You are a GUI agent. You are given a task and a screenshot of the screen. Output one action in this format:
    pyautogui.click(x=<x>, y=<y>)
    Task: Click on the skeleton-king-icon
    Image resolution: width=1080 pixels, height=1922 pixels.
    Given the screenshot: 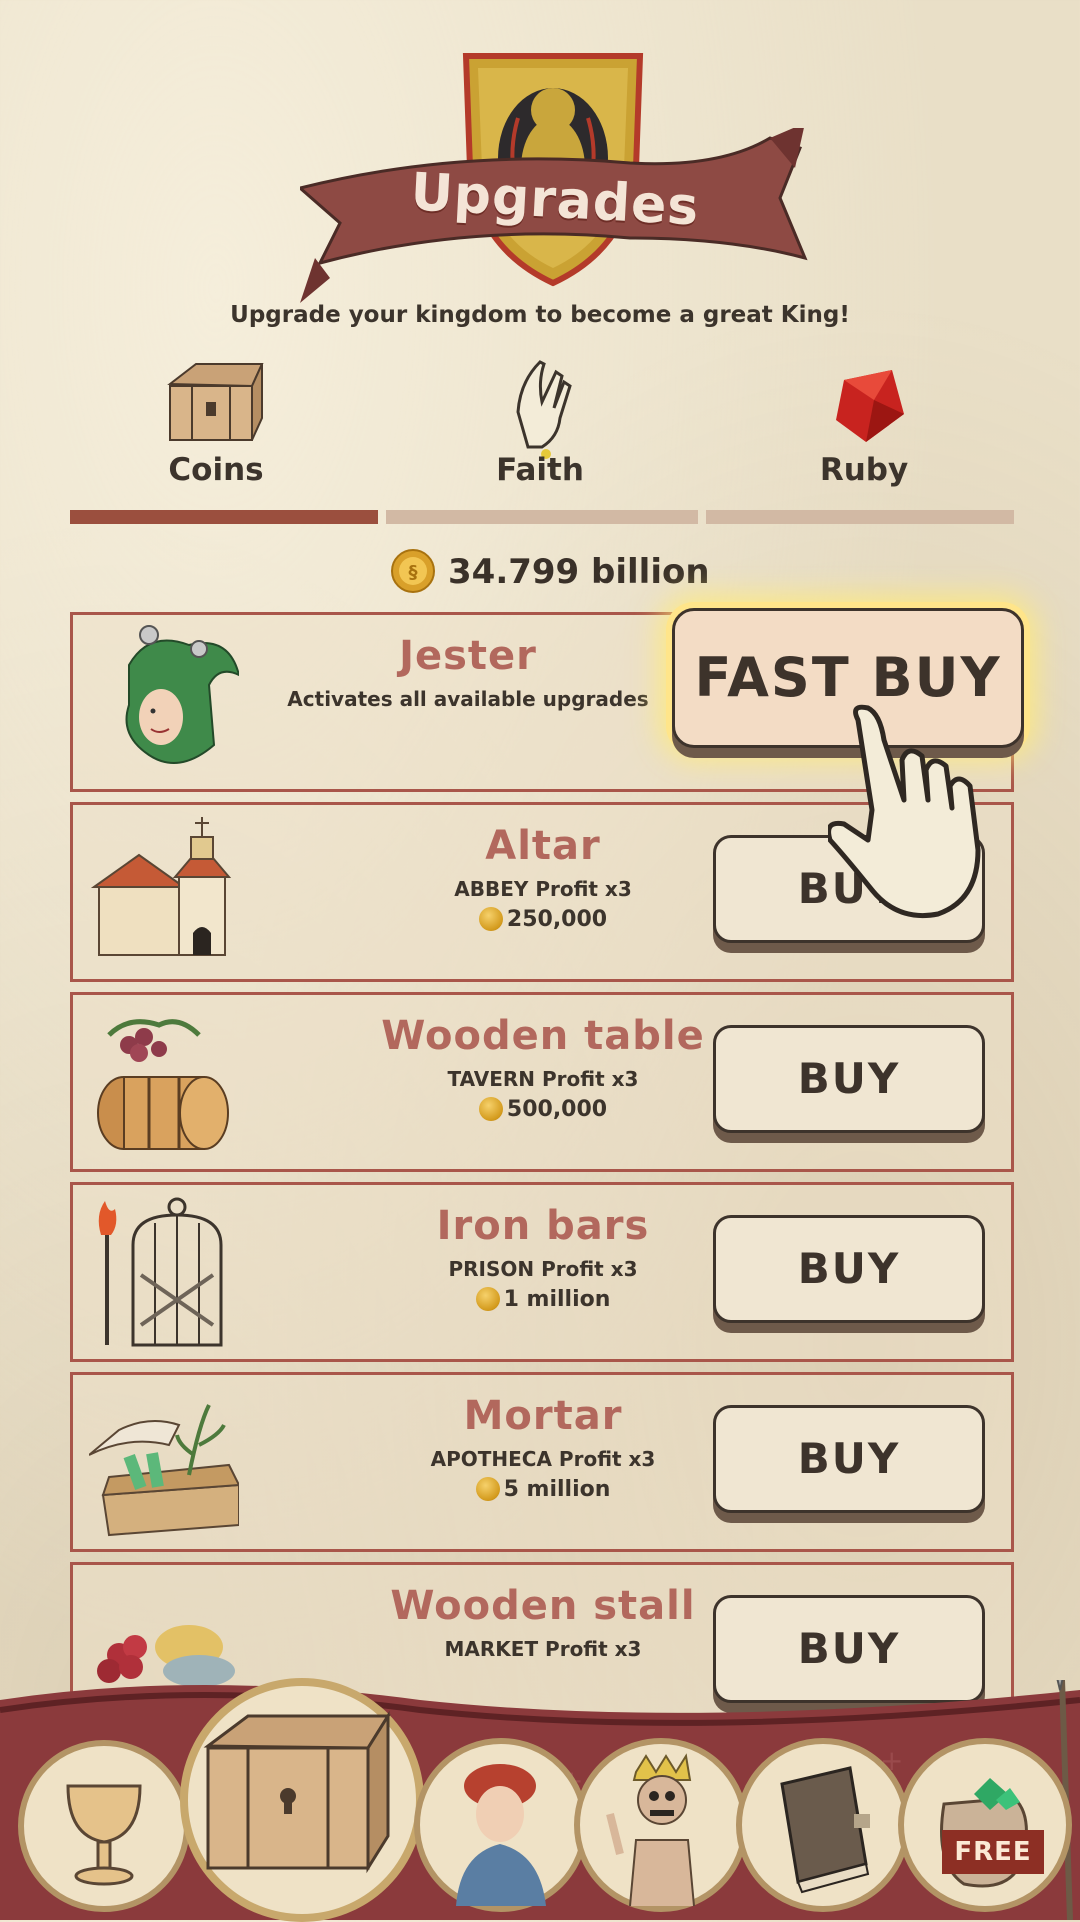 What is the action you would take?
    pyautogui.click(x=650, y=1830)
    